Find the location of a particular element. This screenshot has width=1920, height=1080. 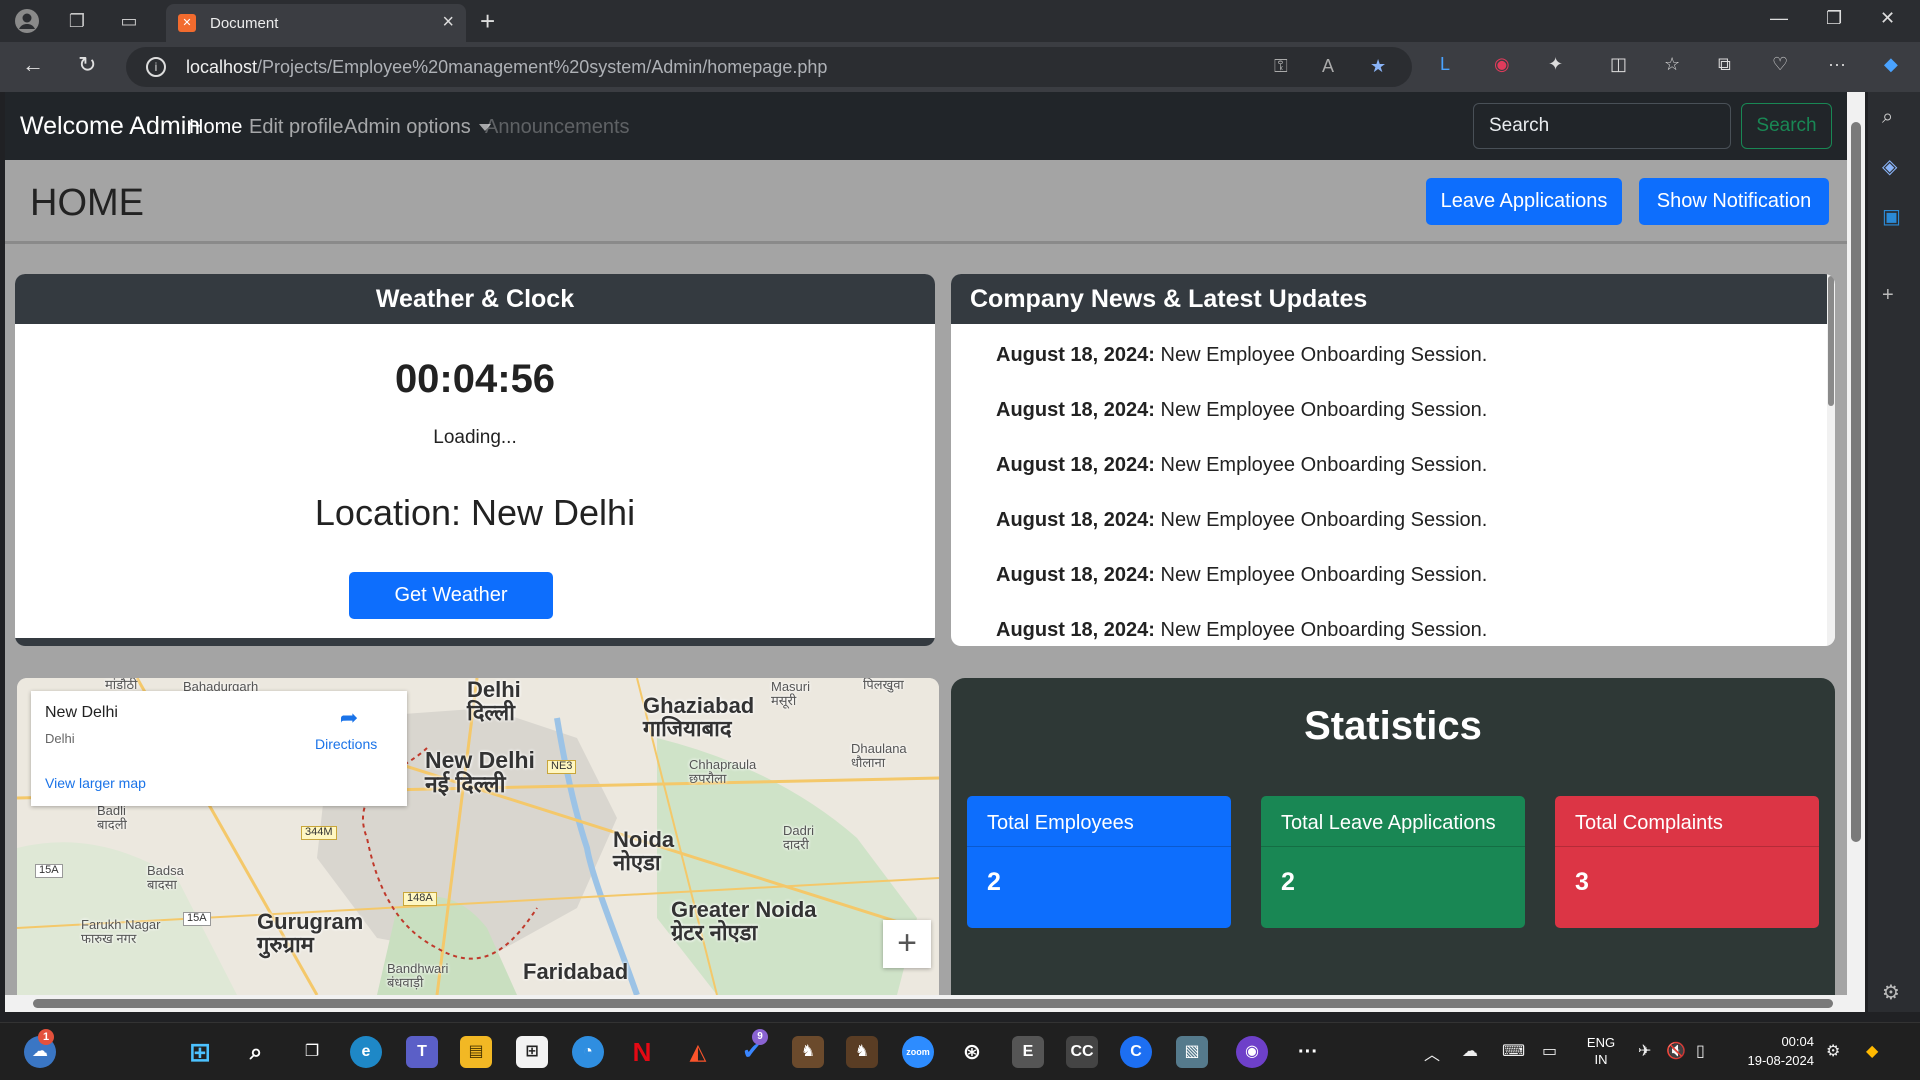

collections-icon: ⧉ is located at coordinates (1724, 64).